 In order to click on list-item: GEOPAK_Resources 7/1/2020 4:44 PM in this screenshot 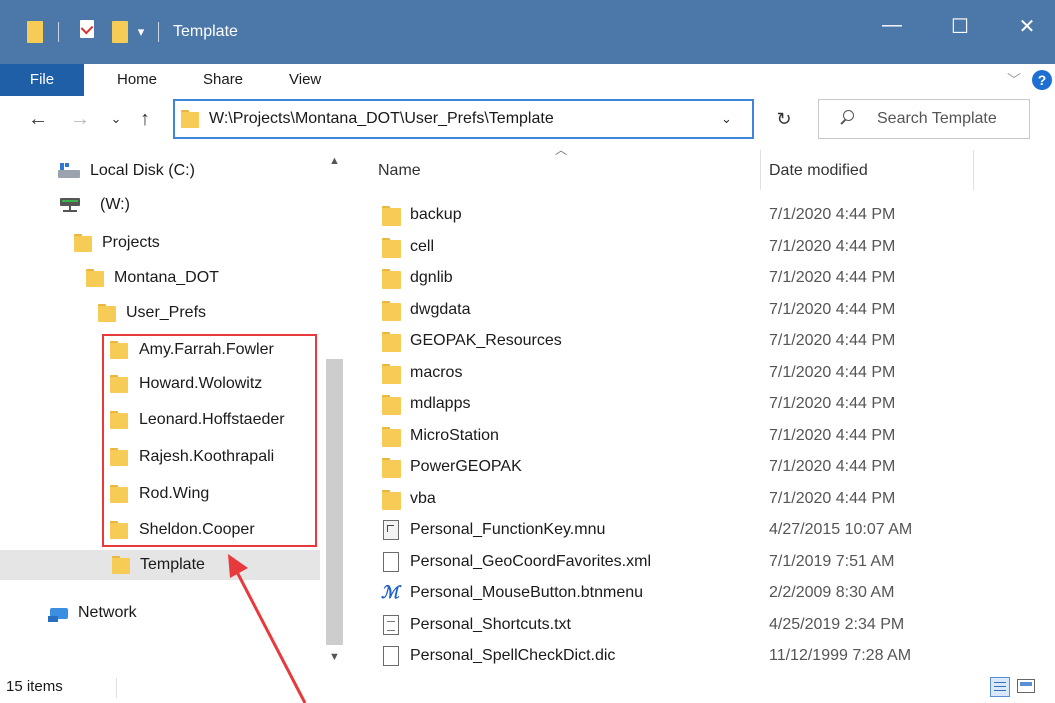, I will do `click(678, 341)`.